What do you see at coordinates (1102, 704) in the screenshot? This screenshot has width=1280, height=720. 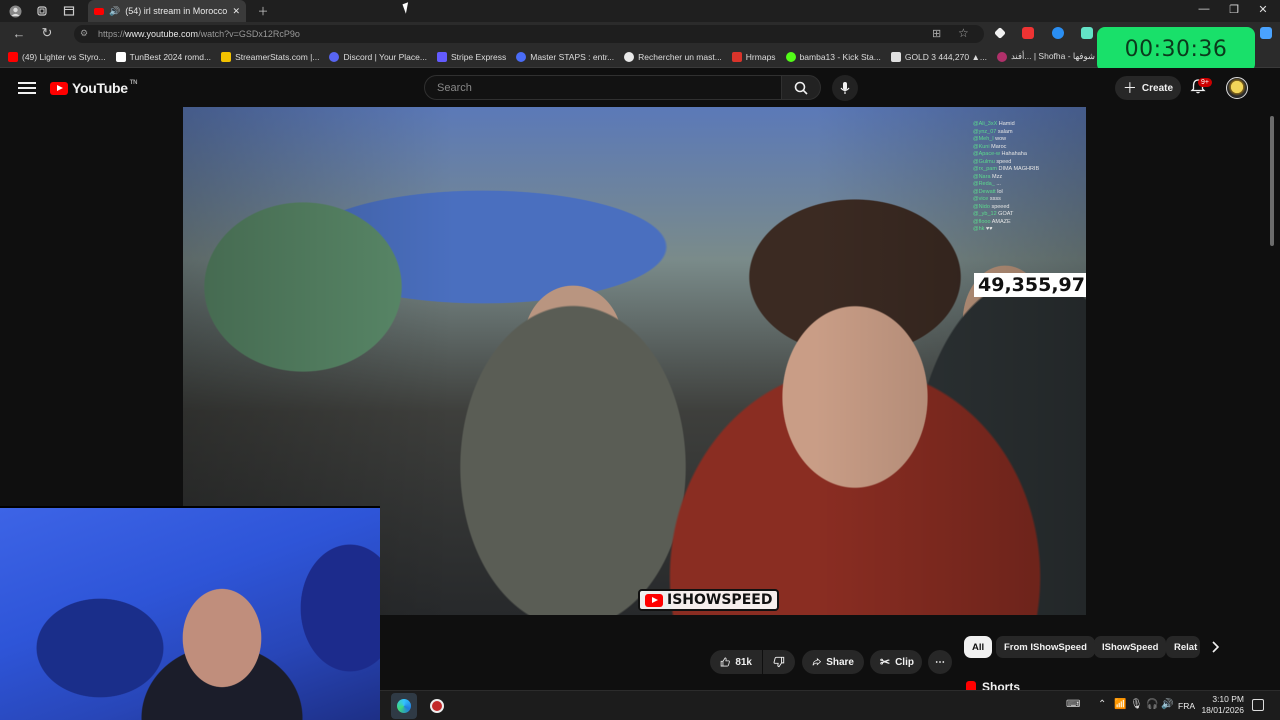 I see `chevron-up-icon: ⌃` at bounding box center [1102, 704].